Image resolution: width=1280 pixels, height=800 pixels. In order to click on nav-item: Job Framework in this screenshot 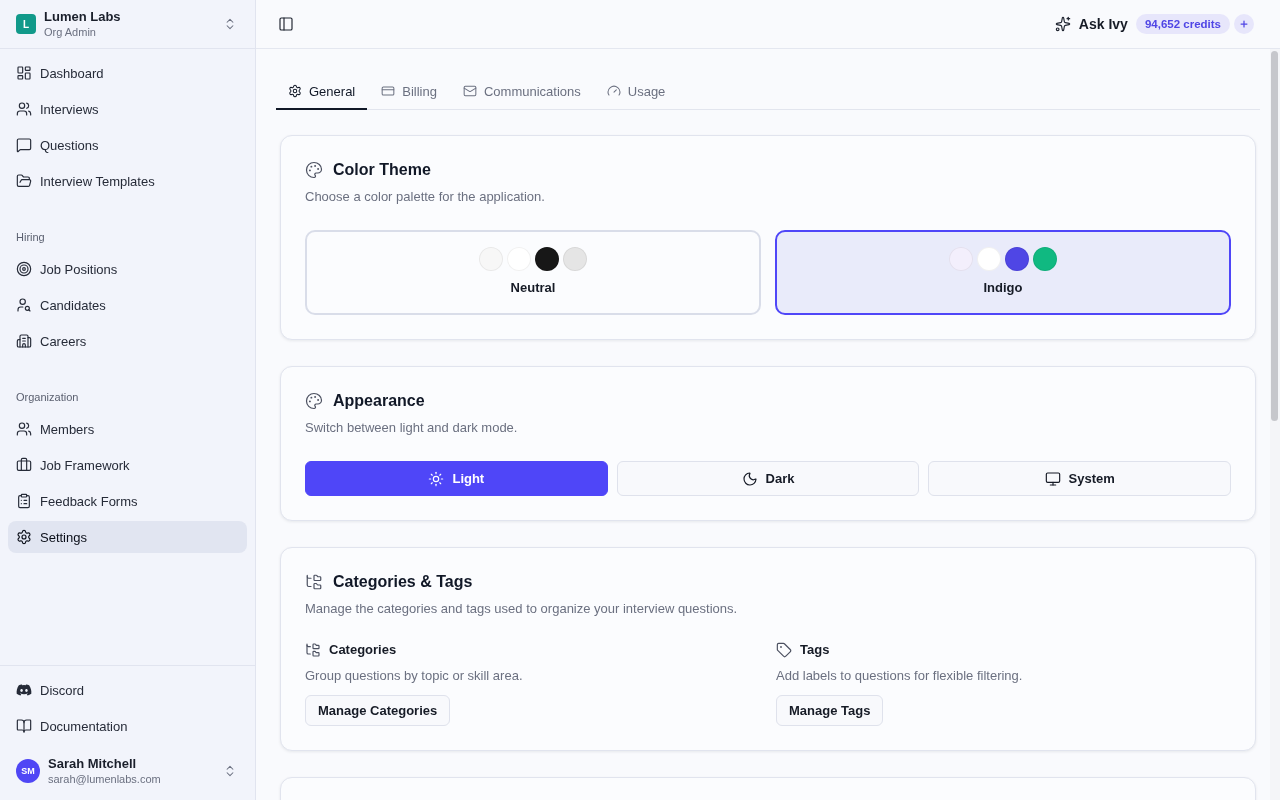, I will do `click(127, 465)`.